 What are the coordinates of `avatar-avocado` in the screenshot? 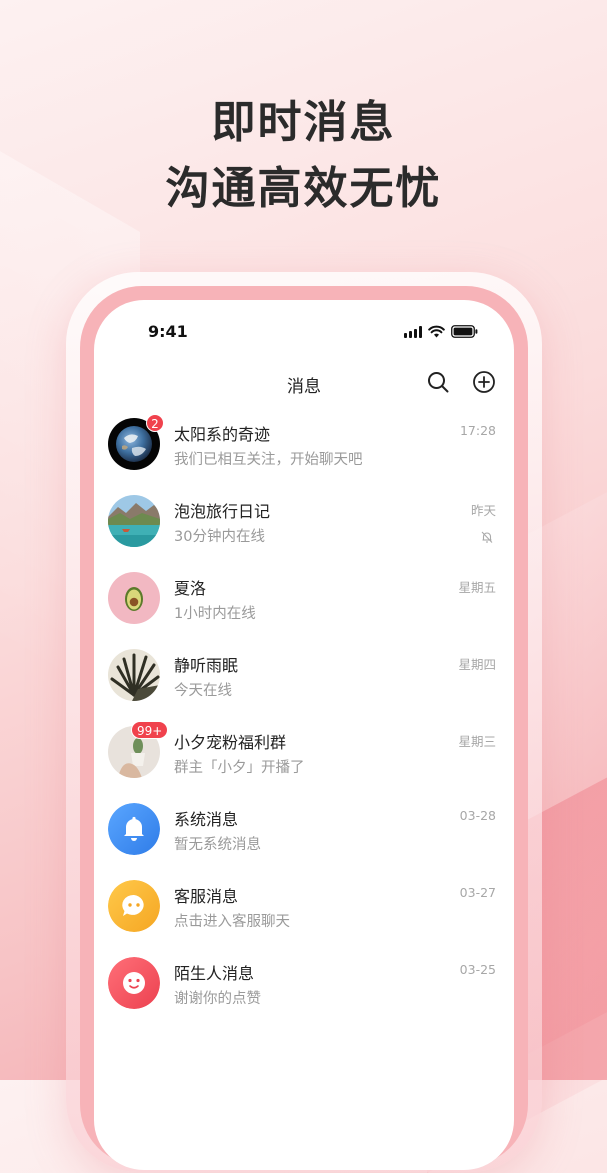 It's located at (134, 598).